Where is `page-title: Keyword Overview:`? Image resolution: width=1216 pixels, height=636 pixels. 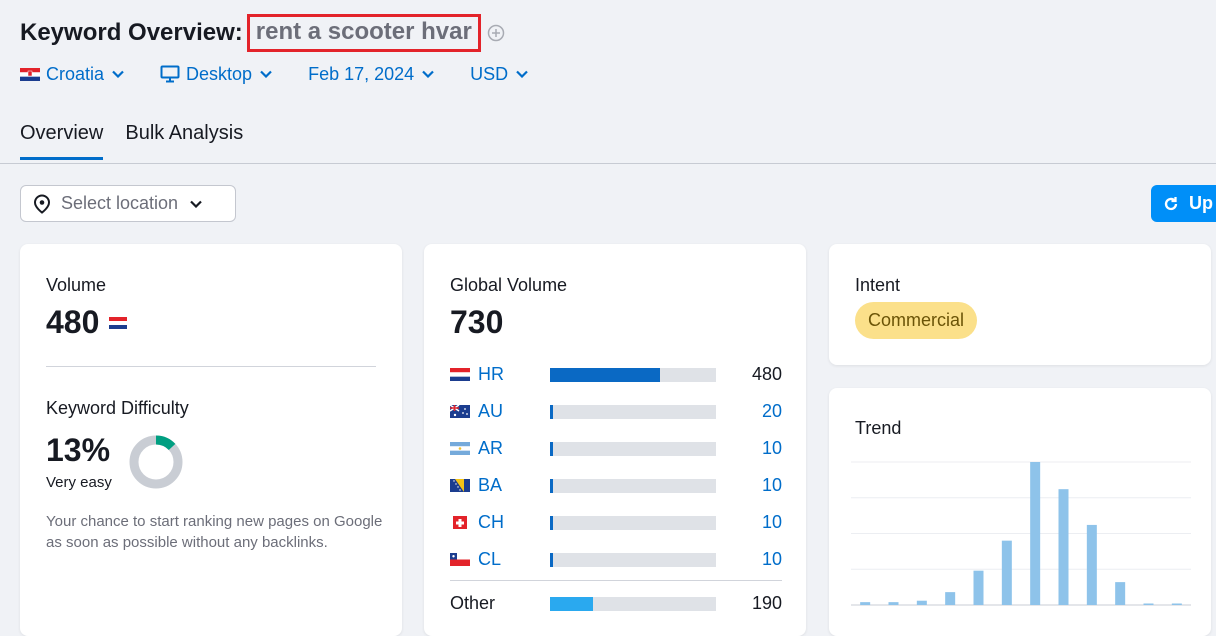
page-title: Keyword Overview: is located at coordinates (131, 32).